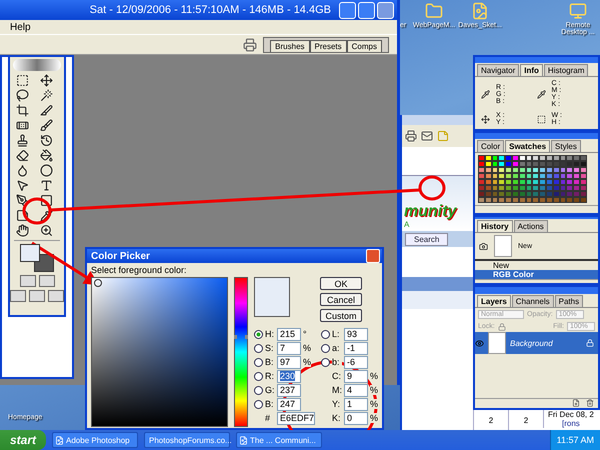 The width and height of the screenshot is (600, 450). What do you see at coordinates (536, 275) in the screenshot?
I see `history-state: RGB Color` at bounding box center [536, 275].